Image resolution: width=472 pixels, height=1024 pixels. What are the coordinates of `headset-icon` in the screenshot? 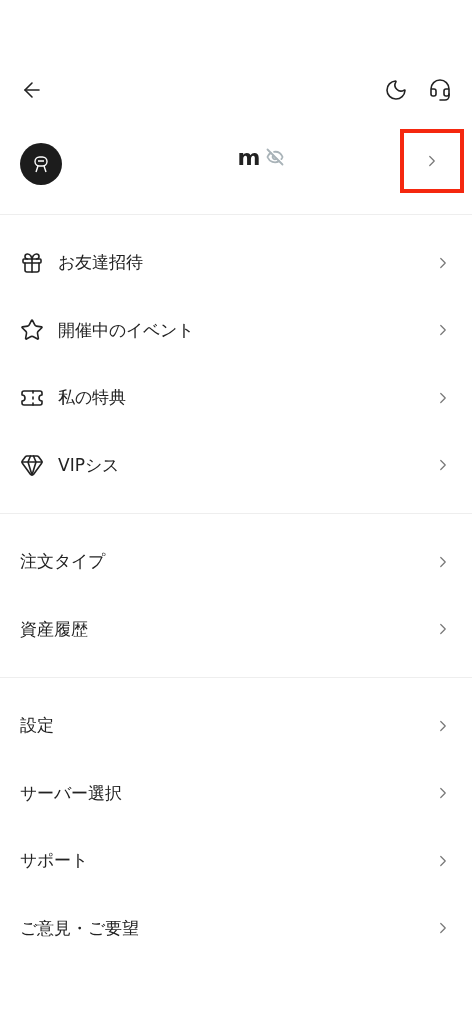 It's located at (440, 90).